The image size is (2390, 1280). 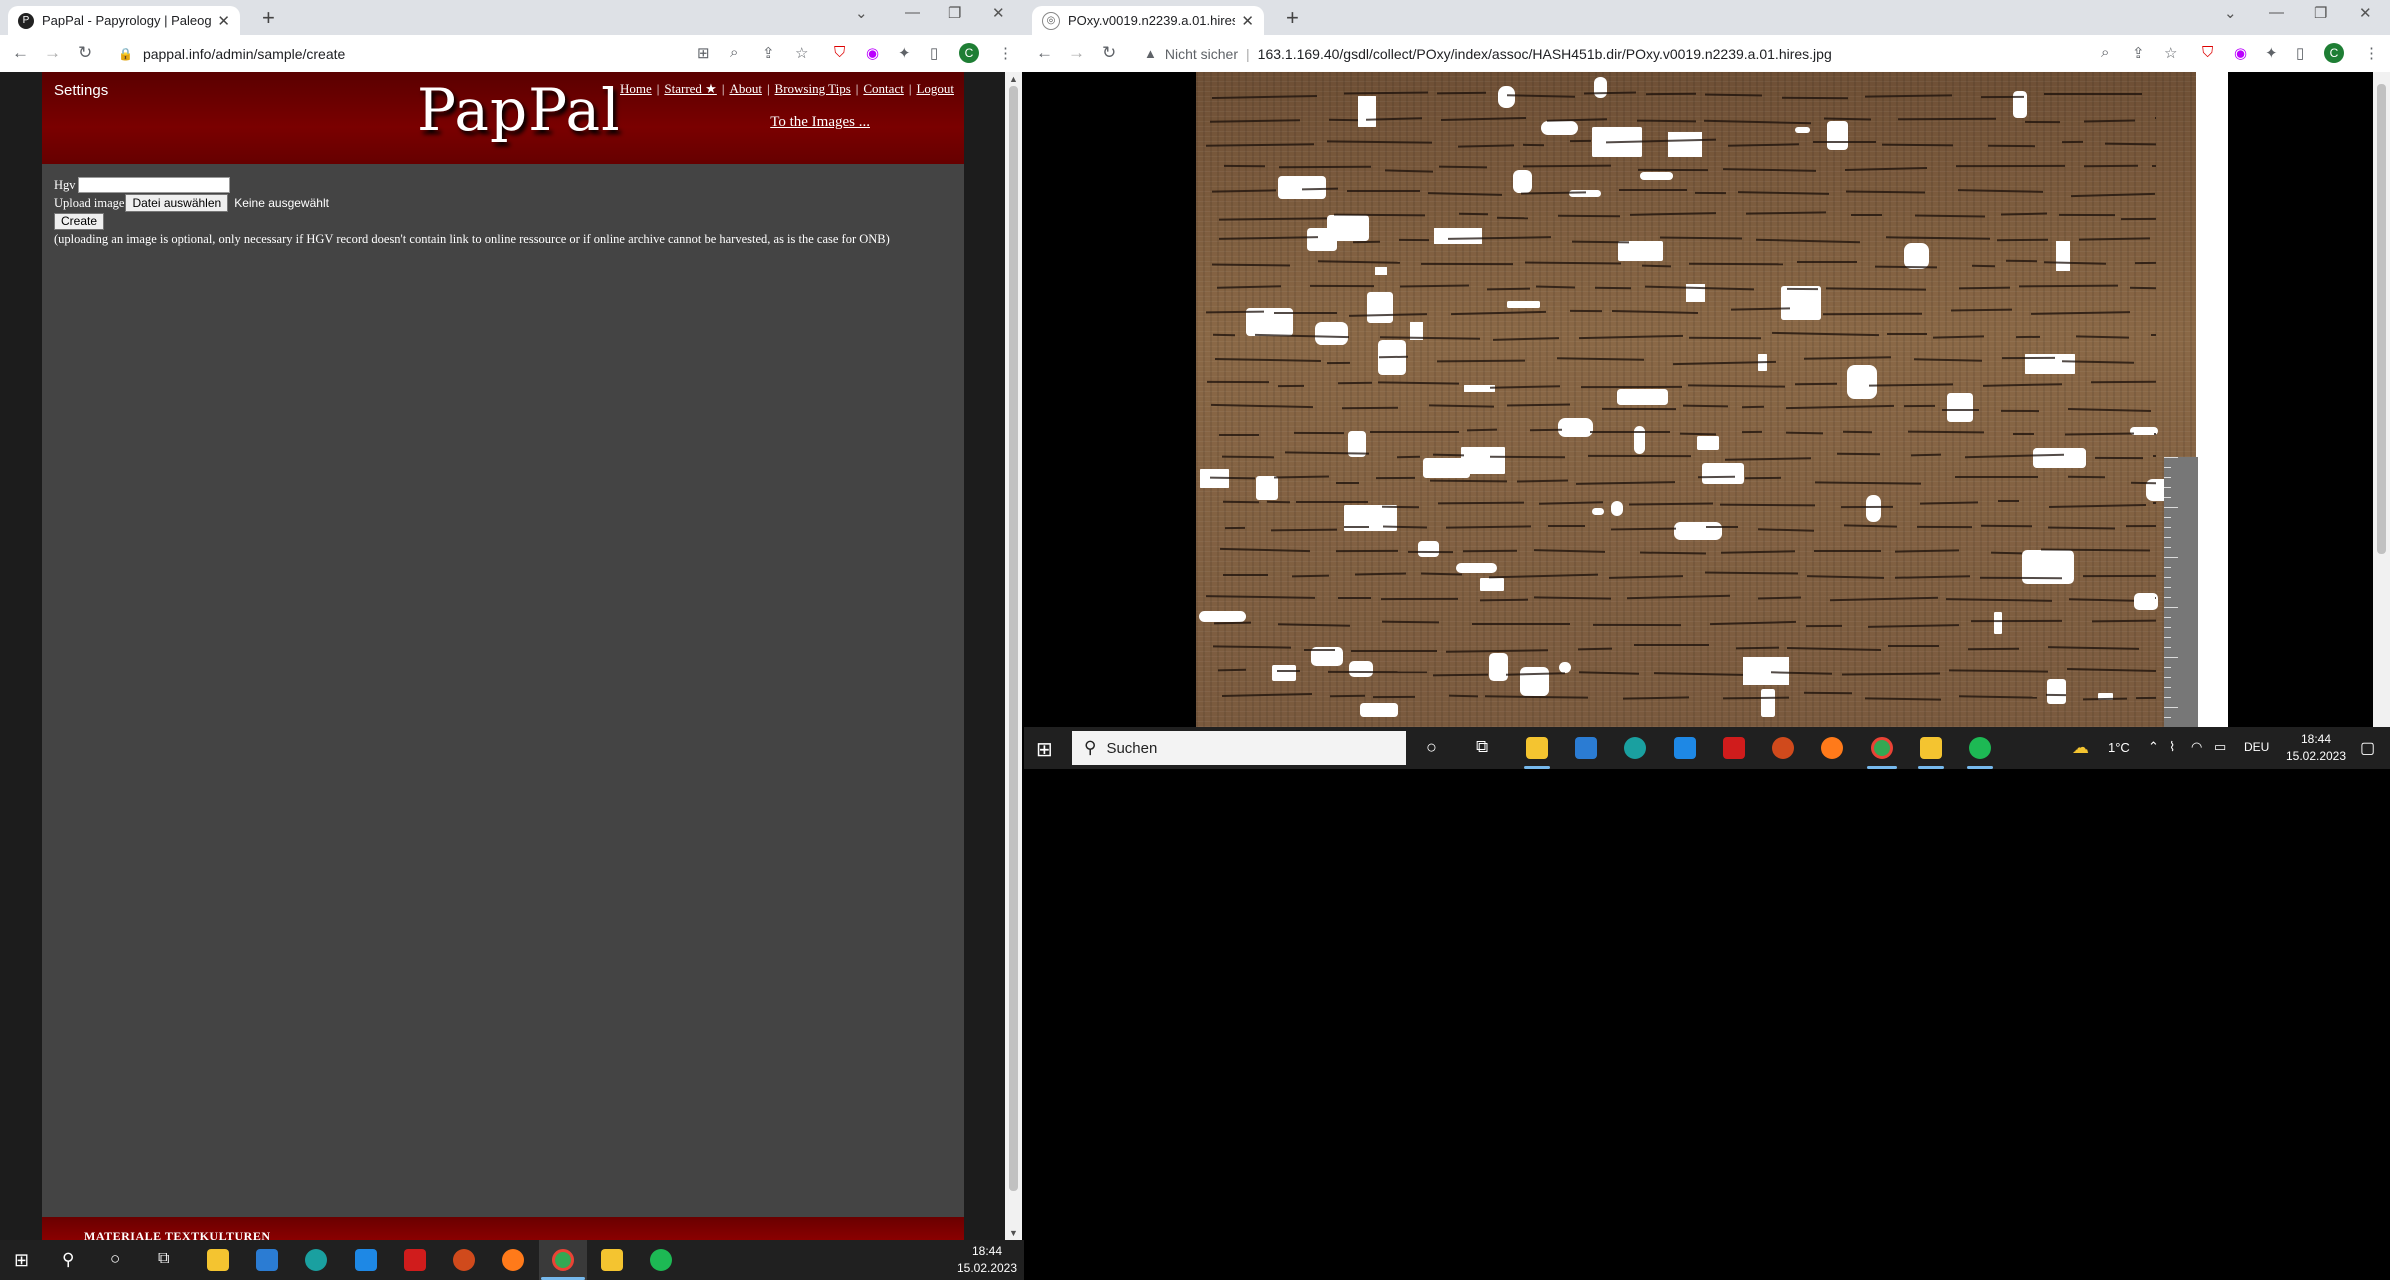 What do you see at coordinates (2172, 747) in the screenshot?
I see `network-icon: ⌇` at bounding box center [2172, 747].